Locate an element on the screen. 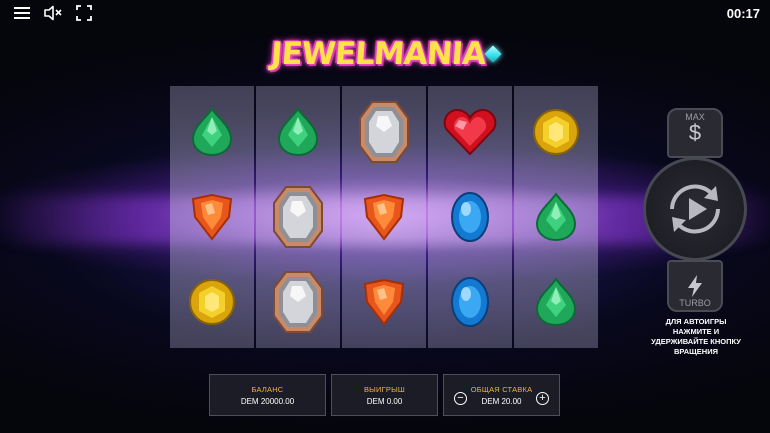 The height and width of the screenshot is (433, 770). dollar-icon: $ is located at coordinates (695, 132).